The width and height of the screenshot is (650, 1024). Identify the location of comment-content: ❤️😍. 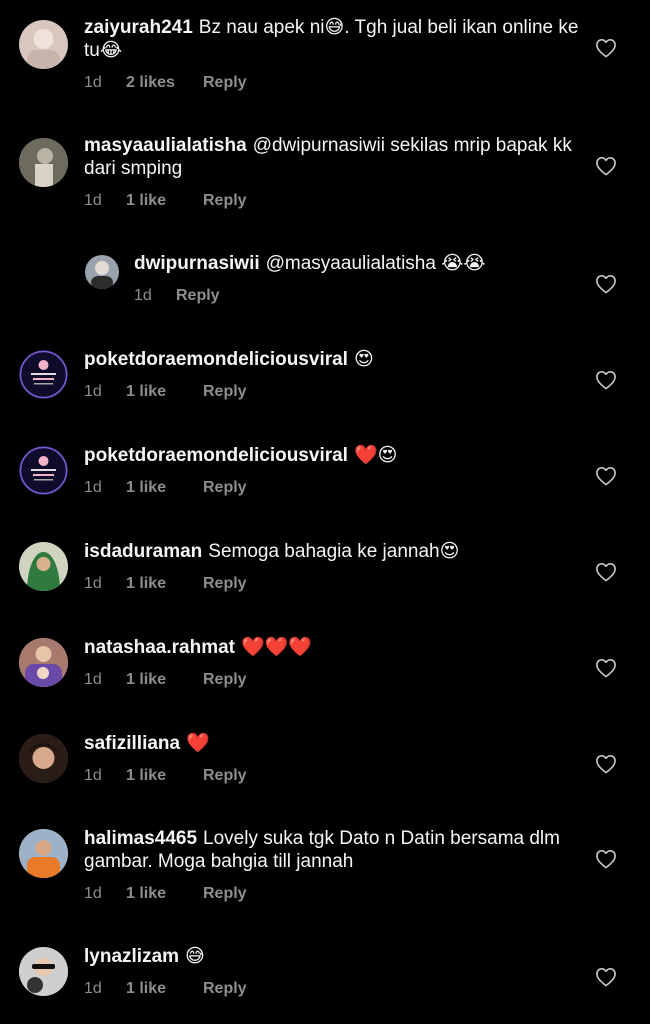
(375, 455).